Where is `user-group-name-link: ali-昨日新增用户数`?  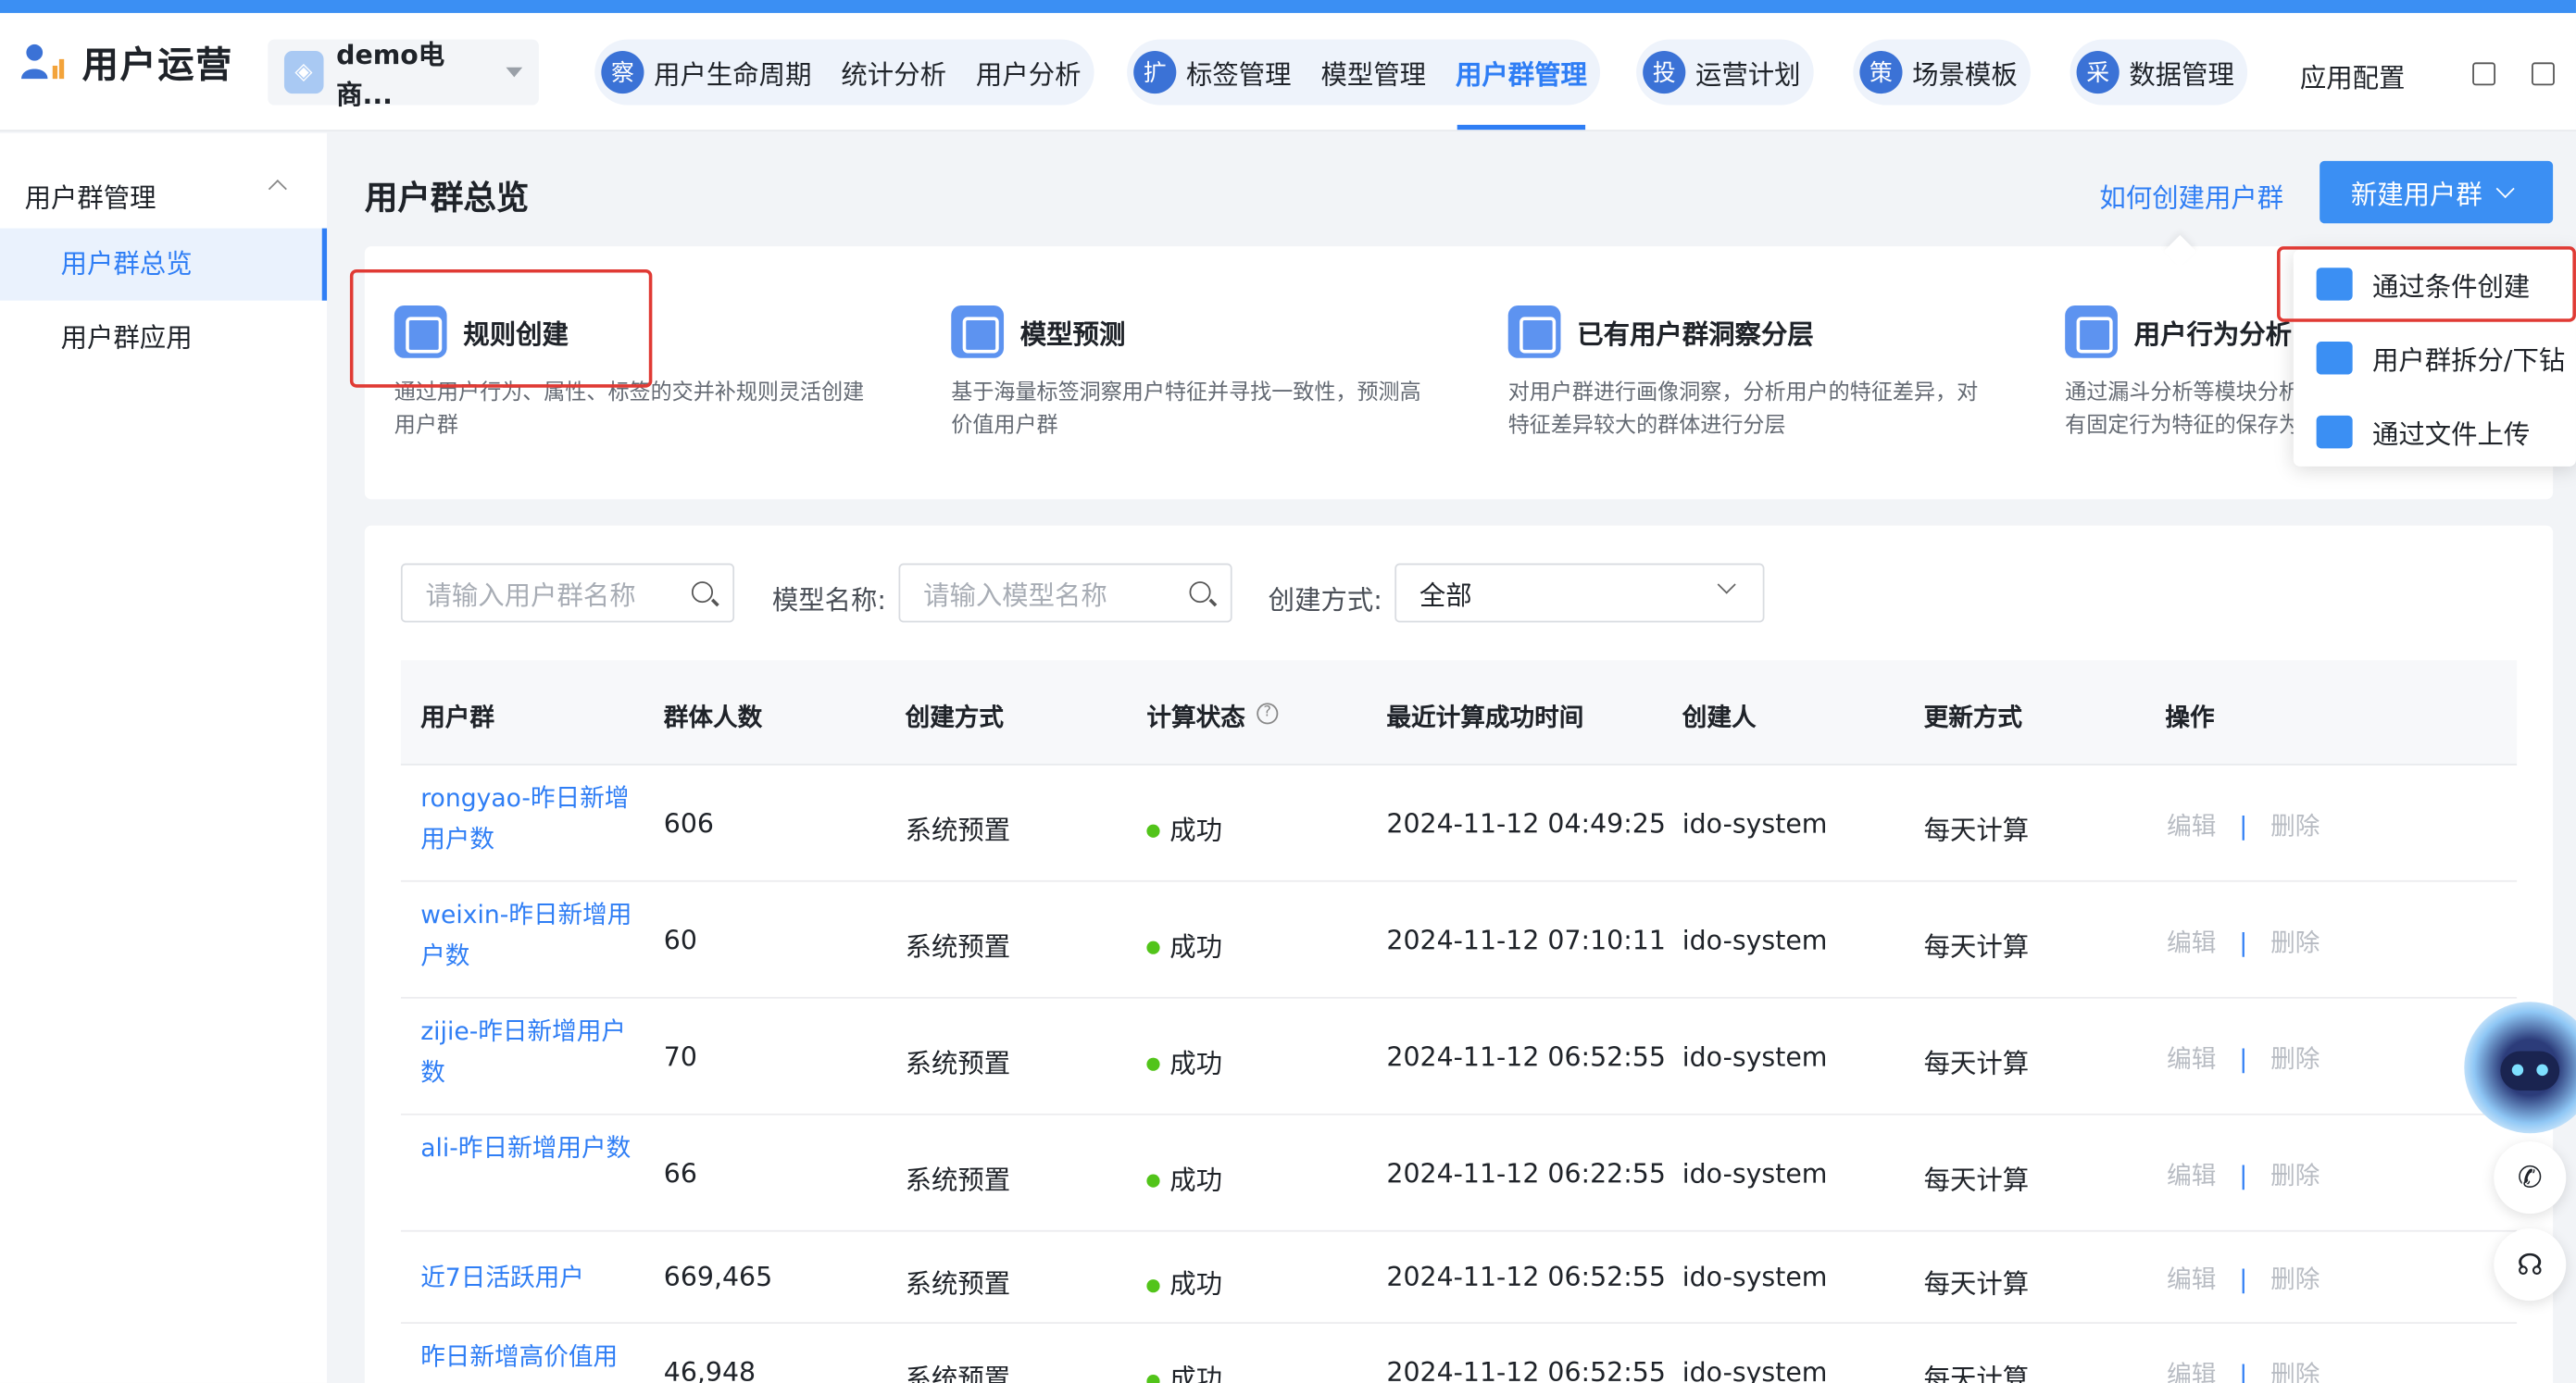
user-group-name-link: ali-昨日新增用户数 is located at coordinates (527, 1148).